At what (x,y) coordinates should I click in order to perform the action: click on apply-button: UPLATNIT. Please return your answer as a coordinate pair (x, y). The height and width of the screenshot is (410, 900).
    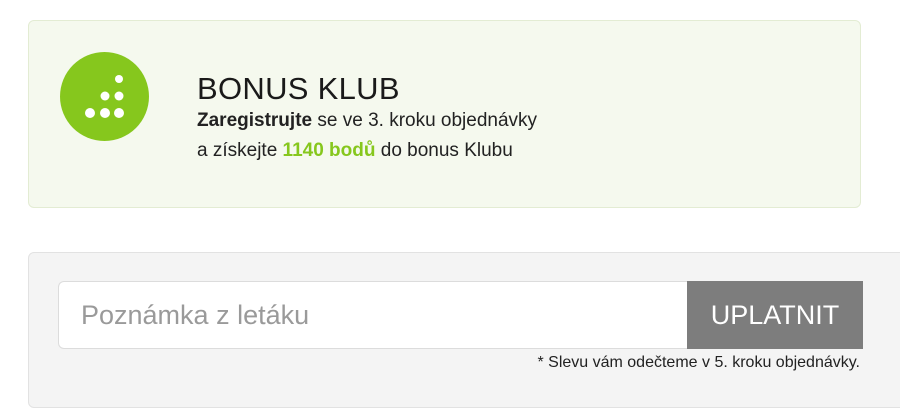
    Looking at the image, I should click on (775, 315).